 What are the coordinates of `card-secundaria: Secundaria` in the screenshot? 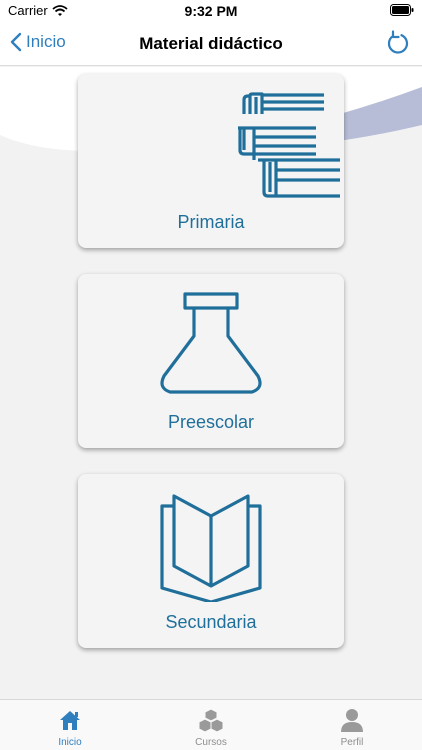 It's located at (211, 561).